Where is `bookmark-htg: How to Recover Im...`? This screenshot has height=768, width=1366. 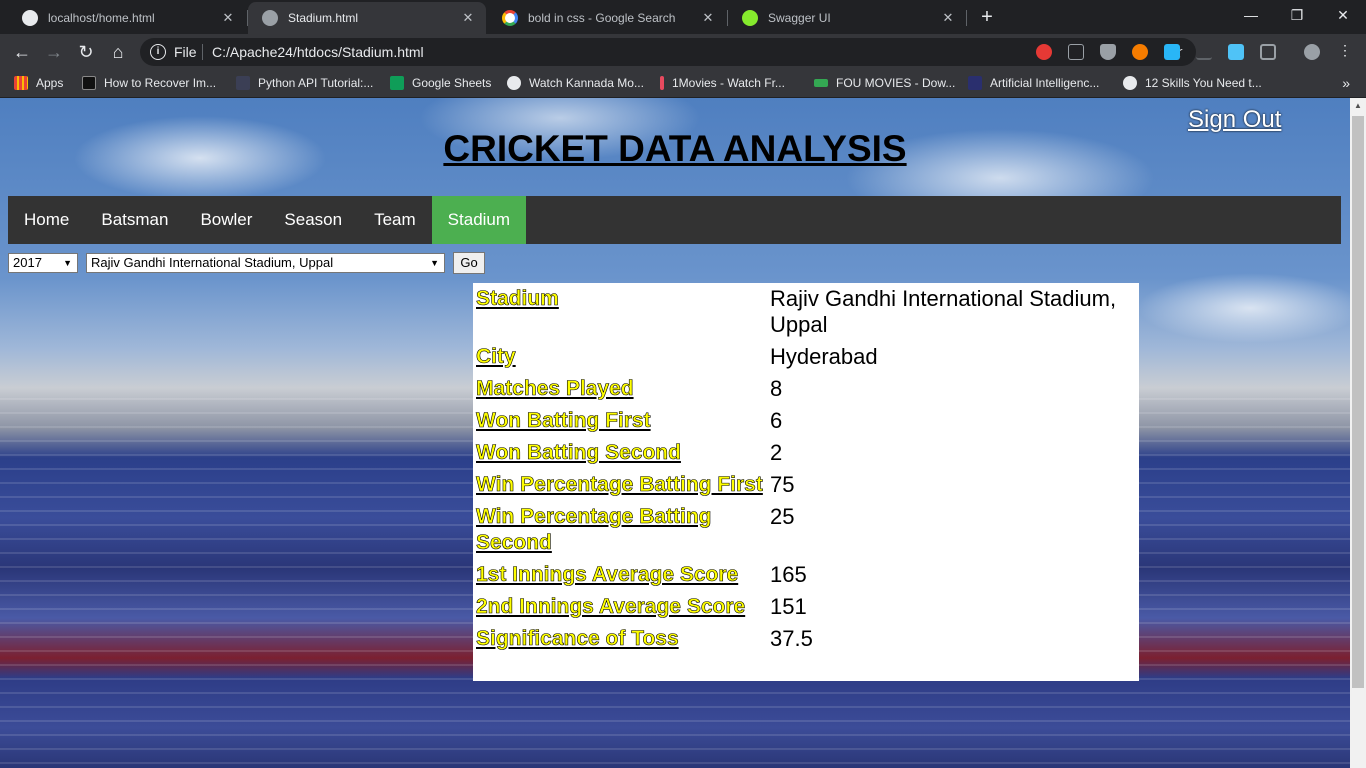 bookmark-htg: How to Recover Im... is located at coordinates (149, 83).